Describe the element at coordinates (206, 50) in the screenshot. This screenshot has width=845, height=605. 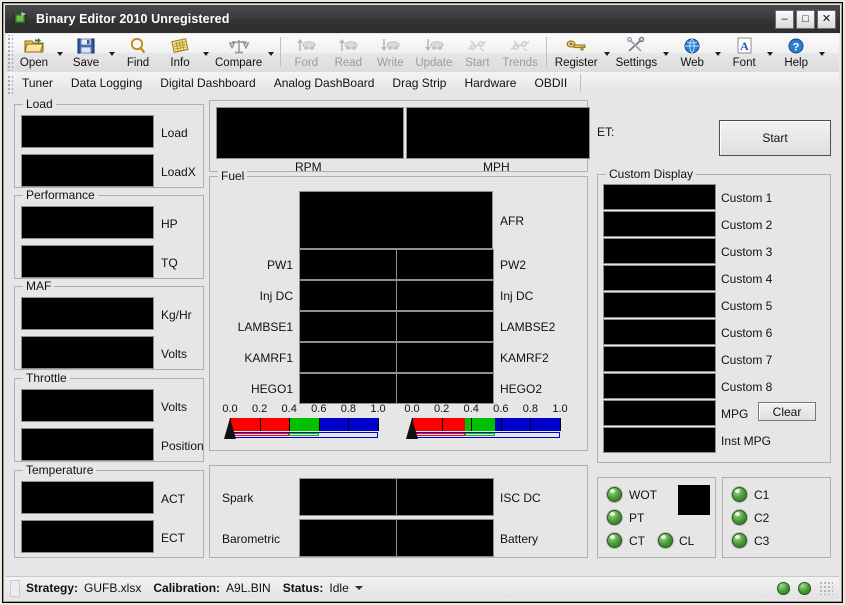
I see `toolbar-dropdown-info` at that location.